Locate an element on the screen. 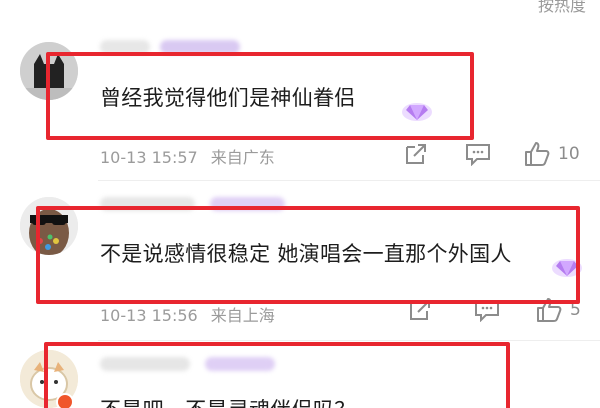 The width and height of the screenshot is (600, 408). highlight-box is located at coordinates (277, 375).